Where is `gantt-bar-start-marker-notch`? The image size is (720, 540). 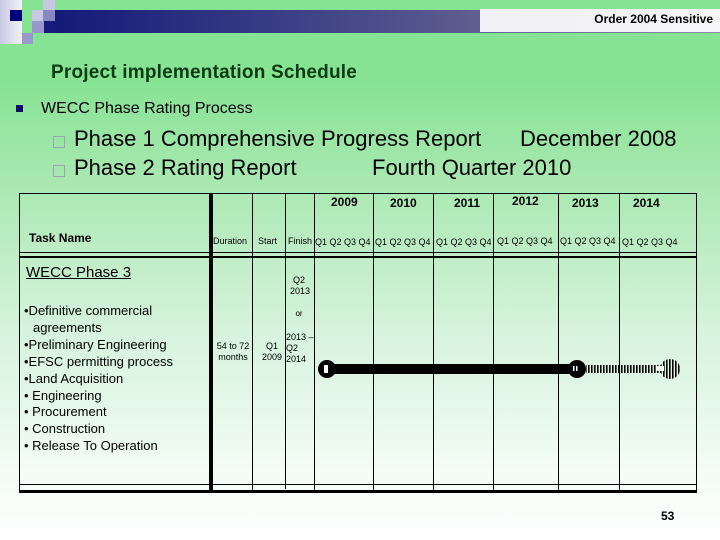
gantt-bar-start-marker-notch is located at coordinates (326, 369).